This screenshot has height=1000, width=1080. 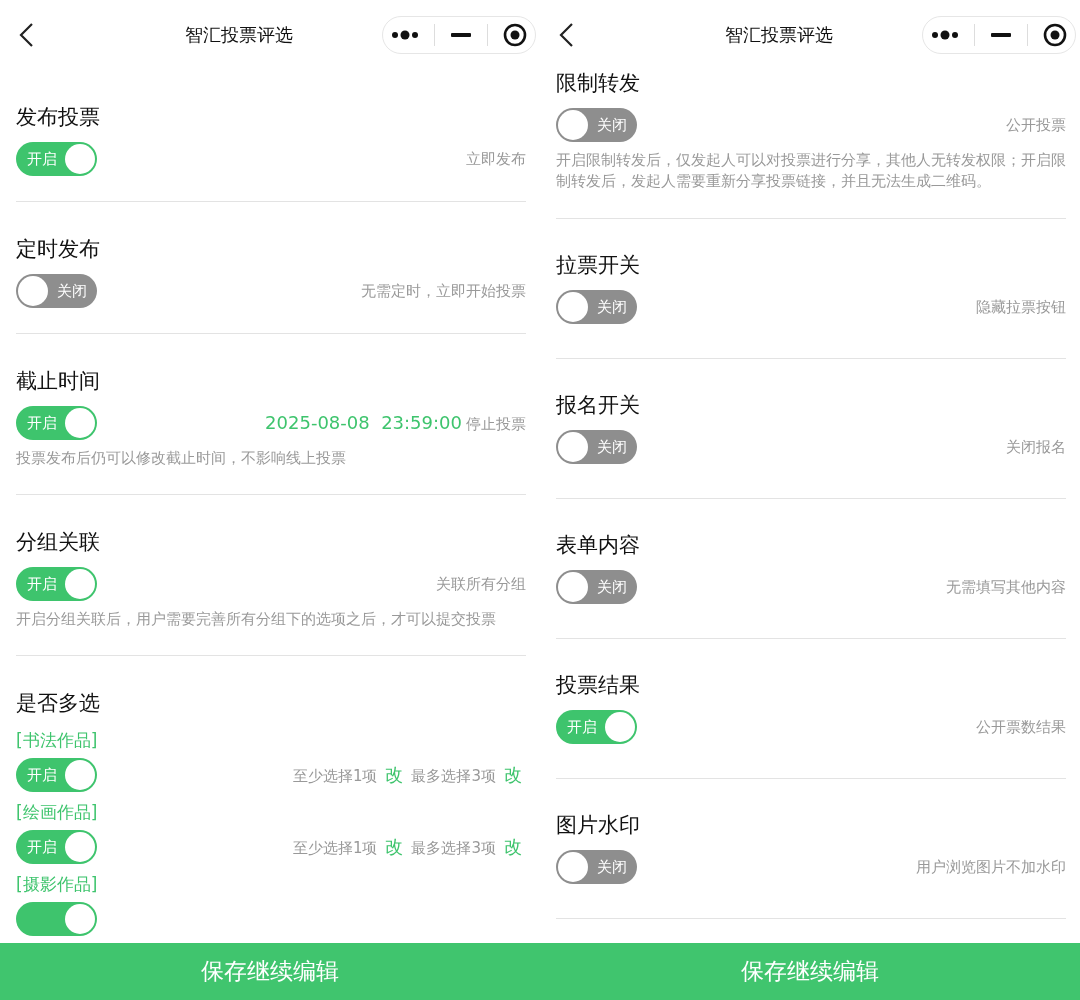 I want to click on setting-note: 关联所有分组, so click(x=481, y=584).